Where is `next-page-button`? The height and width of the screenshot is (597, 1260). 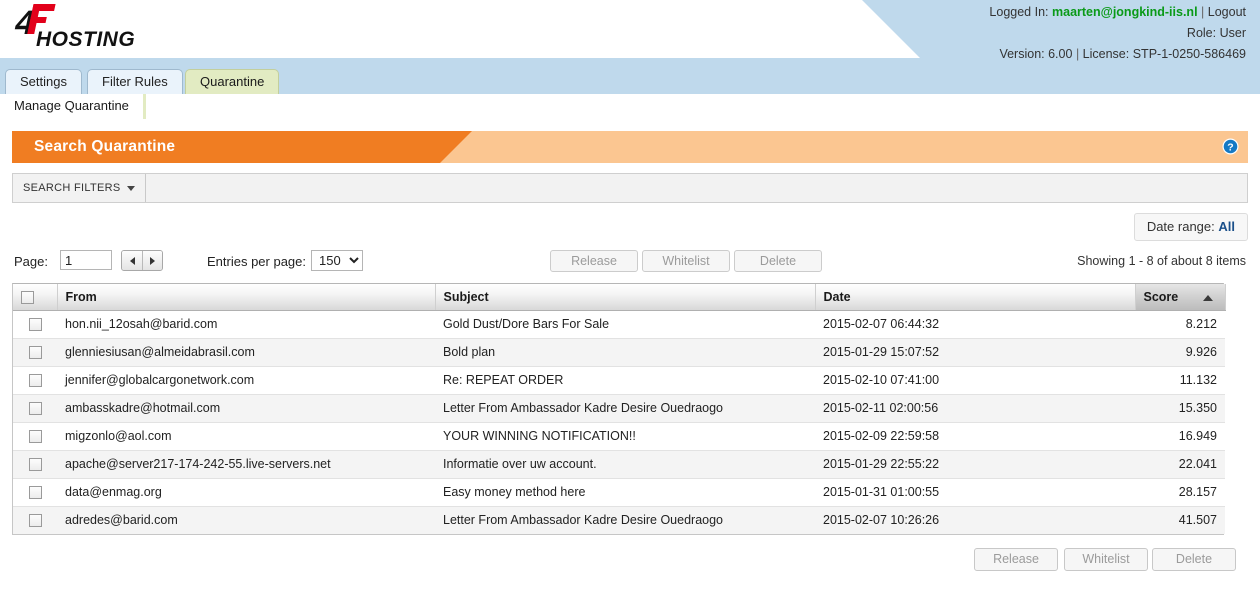 next-page-button is located at coordinates (152, 260).